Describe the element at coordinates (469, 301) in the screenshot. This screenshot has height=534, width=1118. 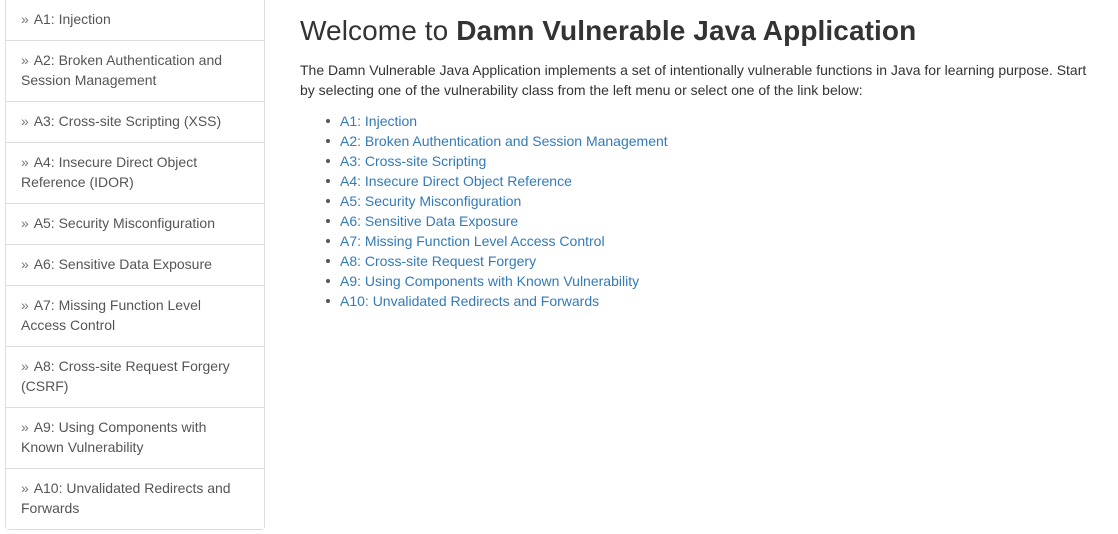
I see `vulnerability-link-a10: A10: Unvalidated Redirects and Forwards` at that location.